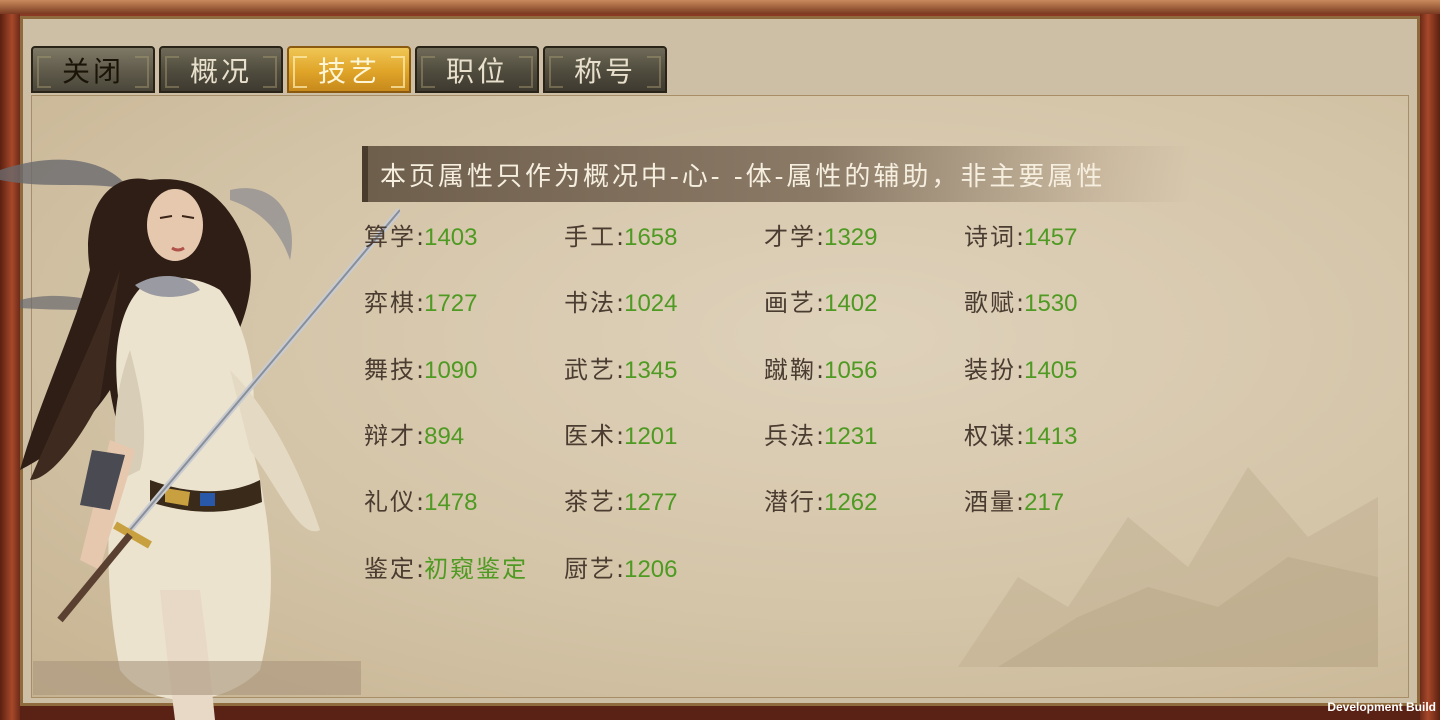  What do you see at coordinates (1051, 370) in the screenshot?
I see `stat-value: 1405` at bounding box center [1051, 370].